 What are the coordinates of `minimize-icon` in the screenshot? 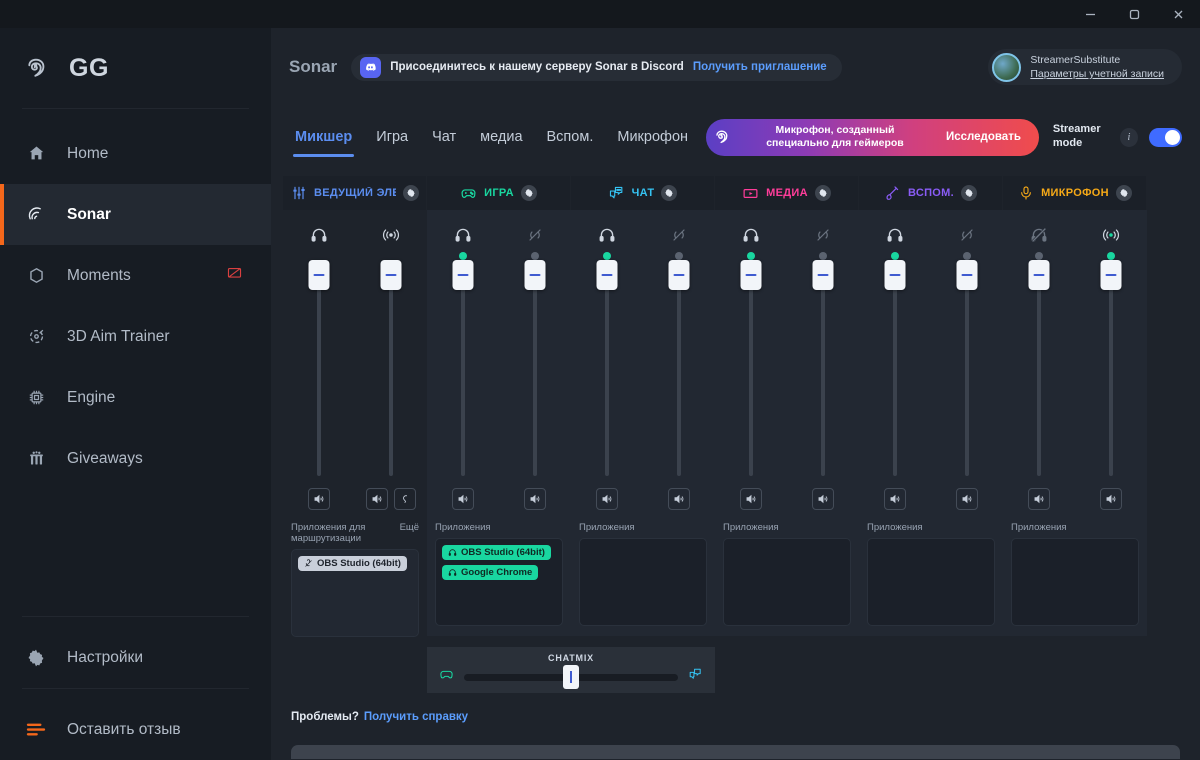 It's located at (1090, 14).